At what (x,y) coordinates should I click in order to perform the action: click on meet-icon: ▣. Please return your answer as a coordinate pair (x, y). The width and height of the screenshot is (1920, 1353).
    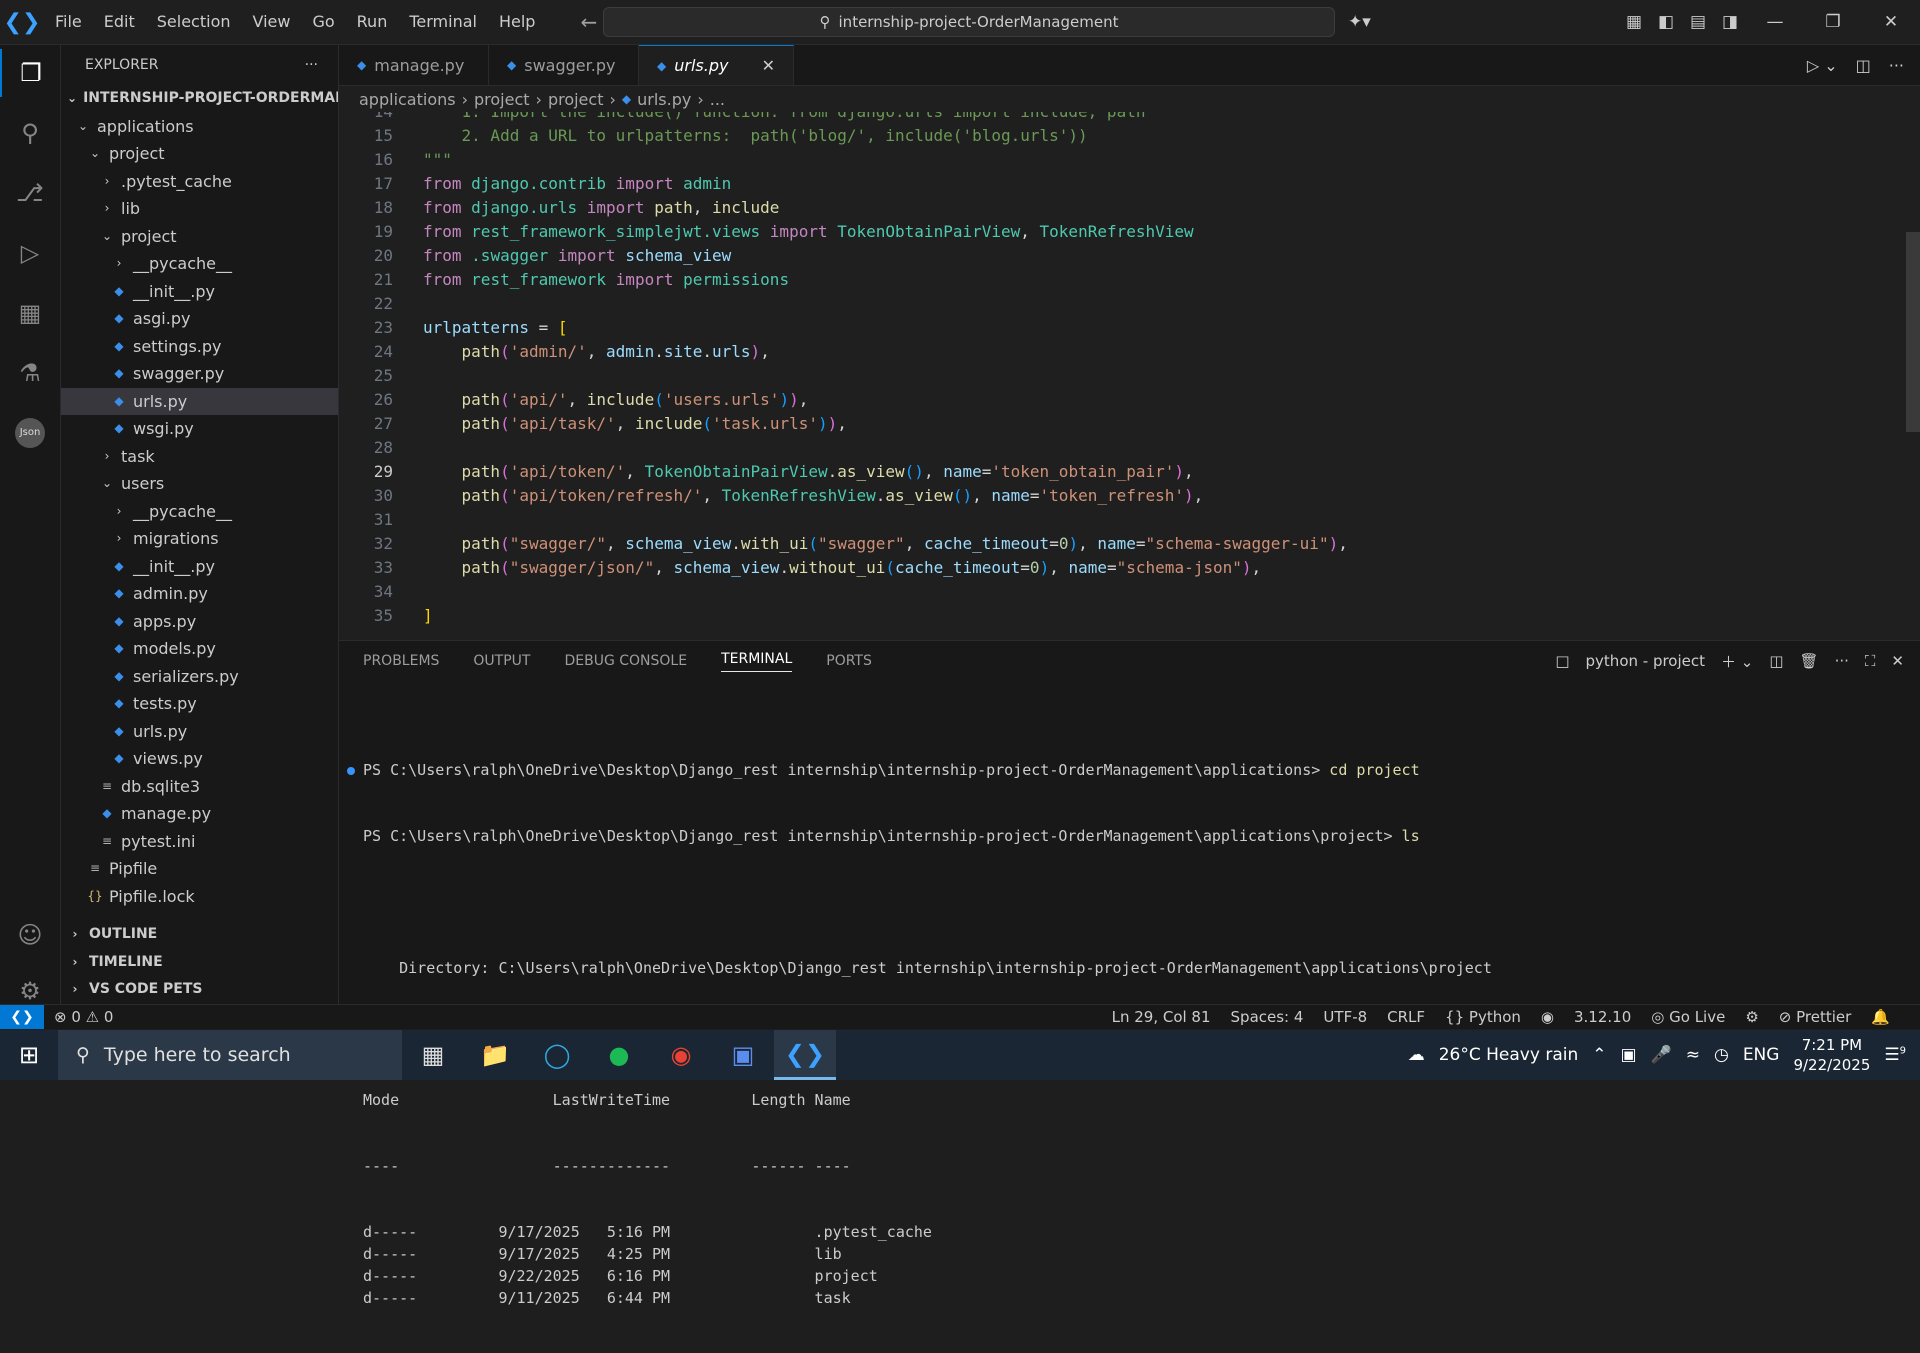
    Looking at the image, I should click on (1628, 1055).